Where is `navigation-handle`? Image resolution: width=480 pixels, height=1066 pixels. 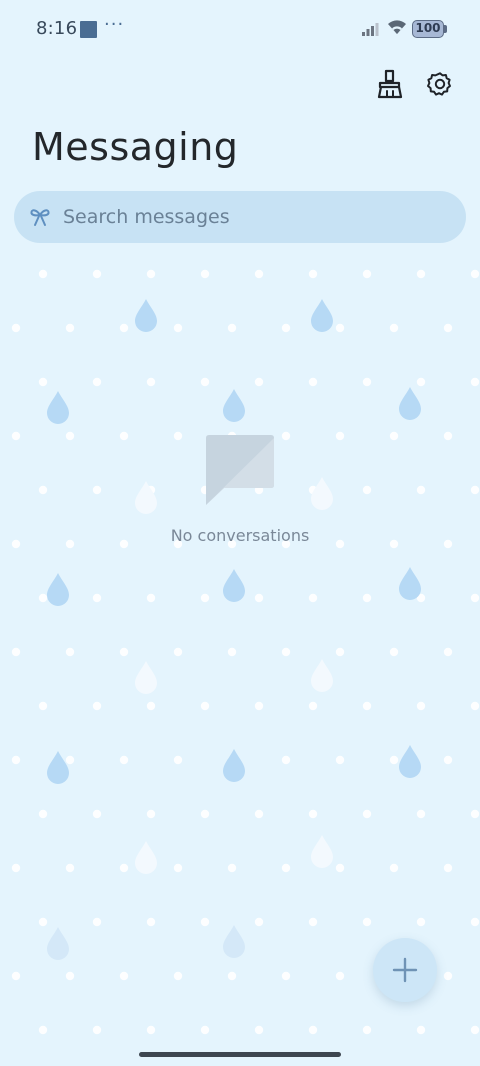 navigation-handle is located at coordinates (240, 1054).